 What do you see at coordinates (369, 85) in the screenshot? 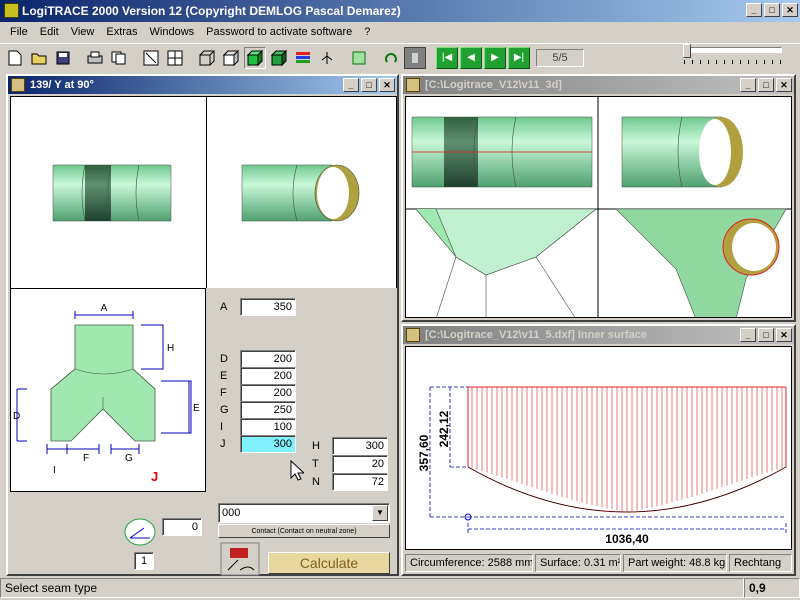
I see `part-maximize-button: □` at bounding box center [369, 85].